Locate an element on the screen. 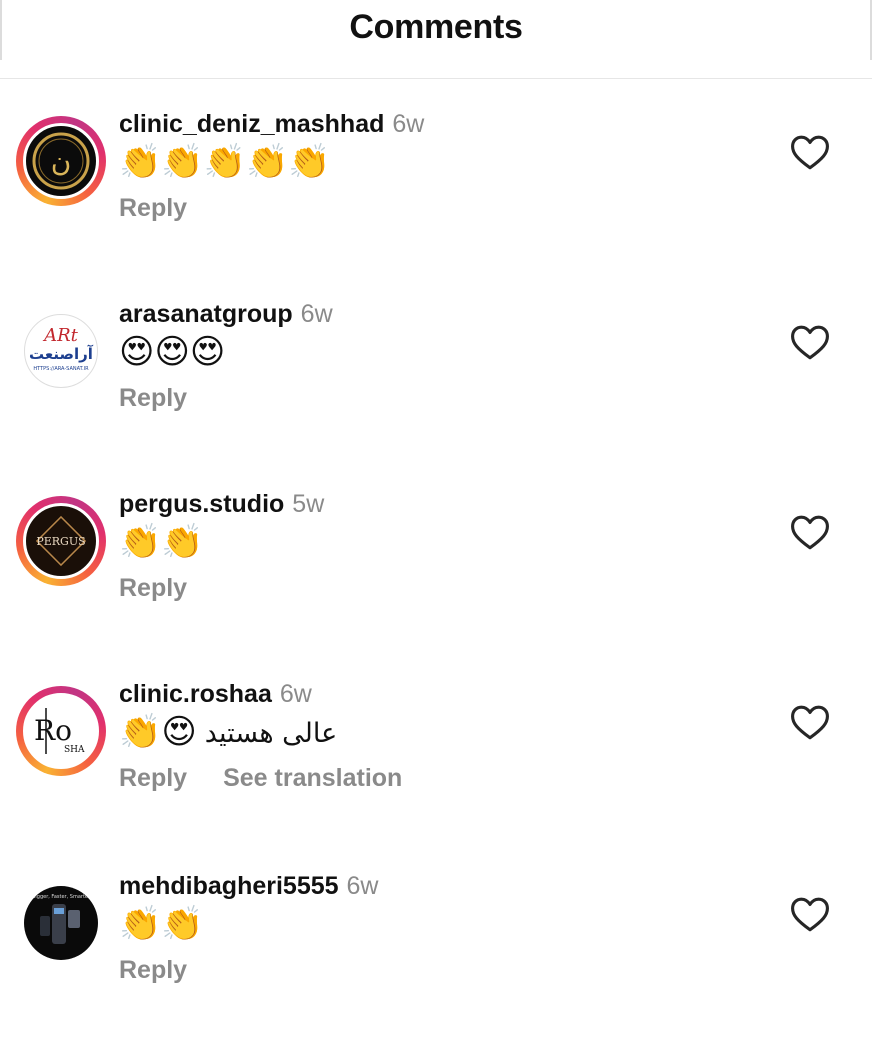 The image size is (872, 1046). svg-text: PERGUS is located at coordinates (60, 541).